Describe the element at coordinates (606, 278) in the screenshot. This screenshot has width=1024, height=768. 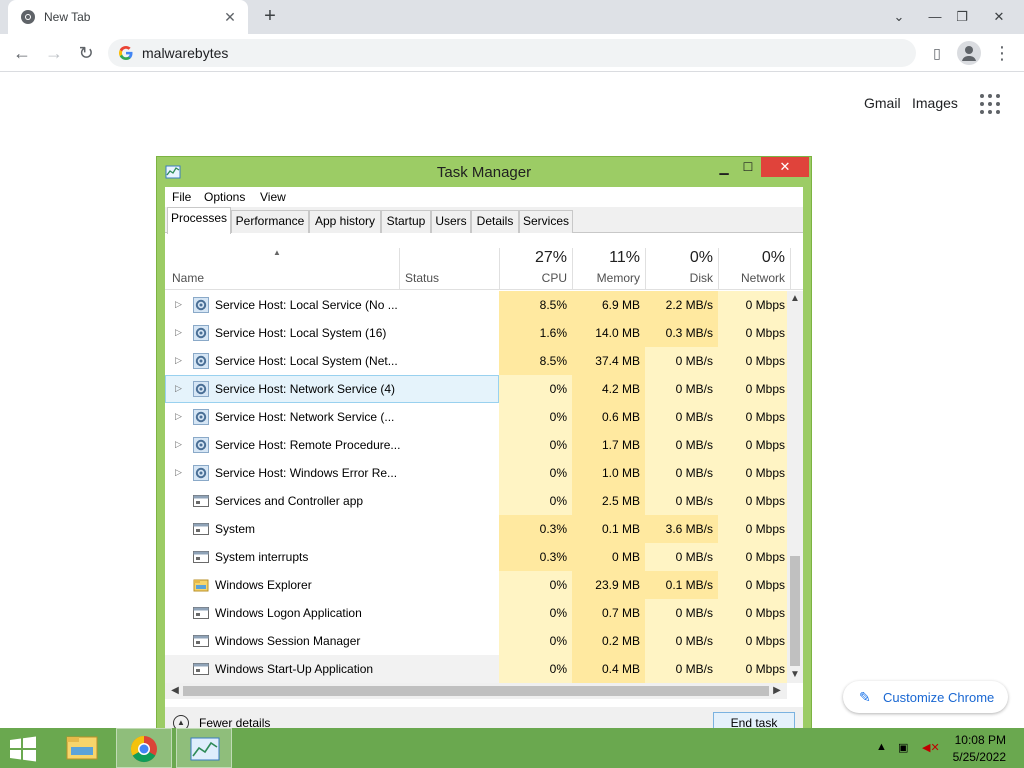
I see `column-memory: Memory` at that location.